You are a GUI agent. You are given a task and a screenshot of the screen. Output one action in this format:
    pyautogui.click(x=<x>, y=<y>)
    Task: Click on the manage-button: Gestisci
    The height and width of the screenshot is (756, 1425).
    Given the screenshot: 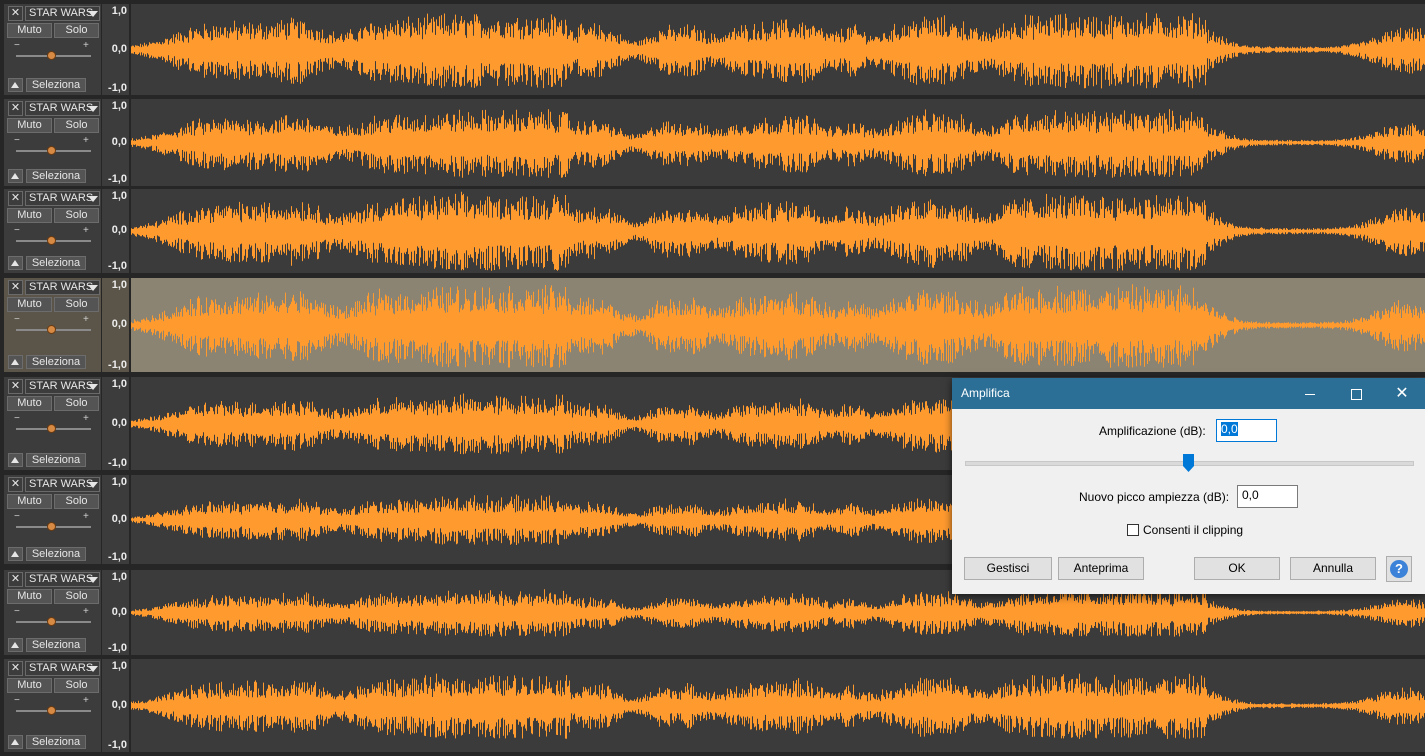 What is the action you would take?
    pyautogui.click(x=1008, y=568)
    